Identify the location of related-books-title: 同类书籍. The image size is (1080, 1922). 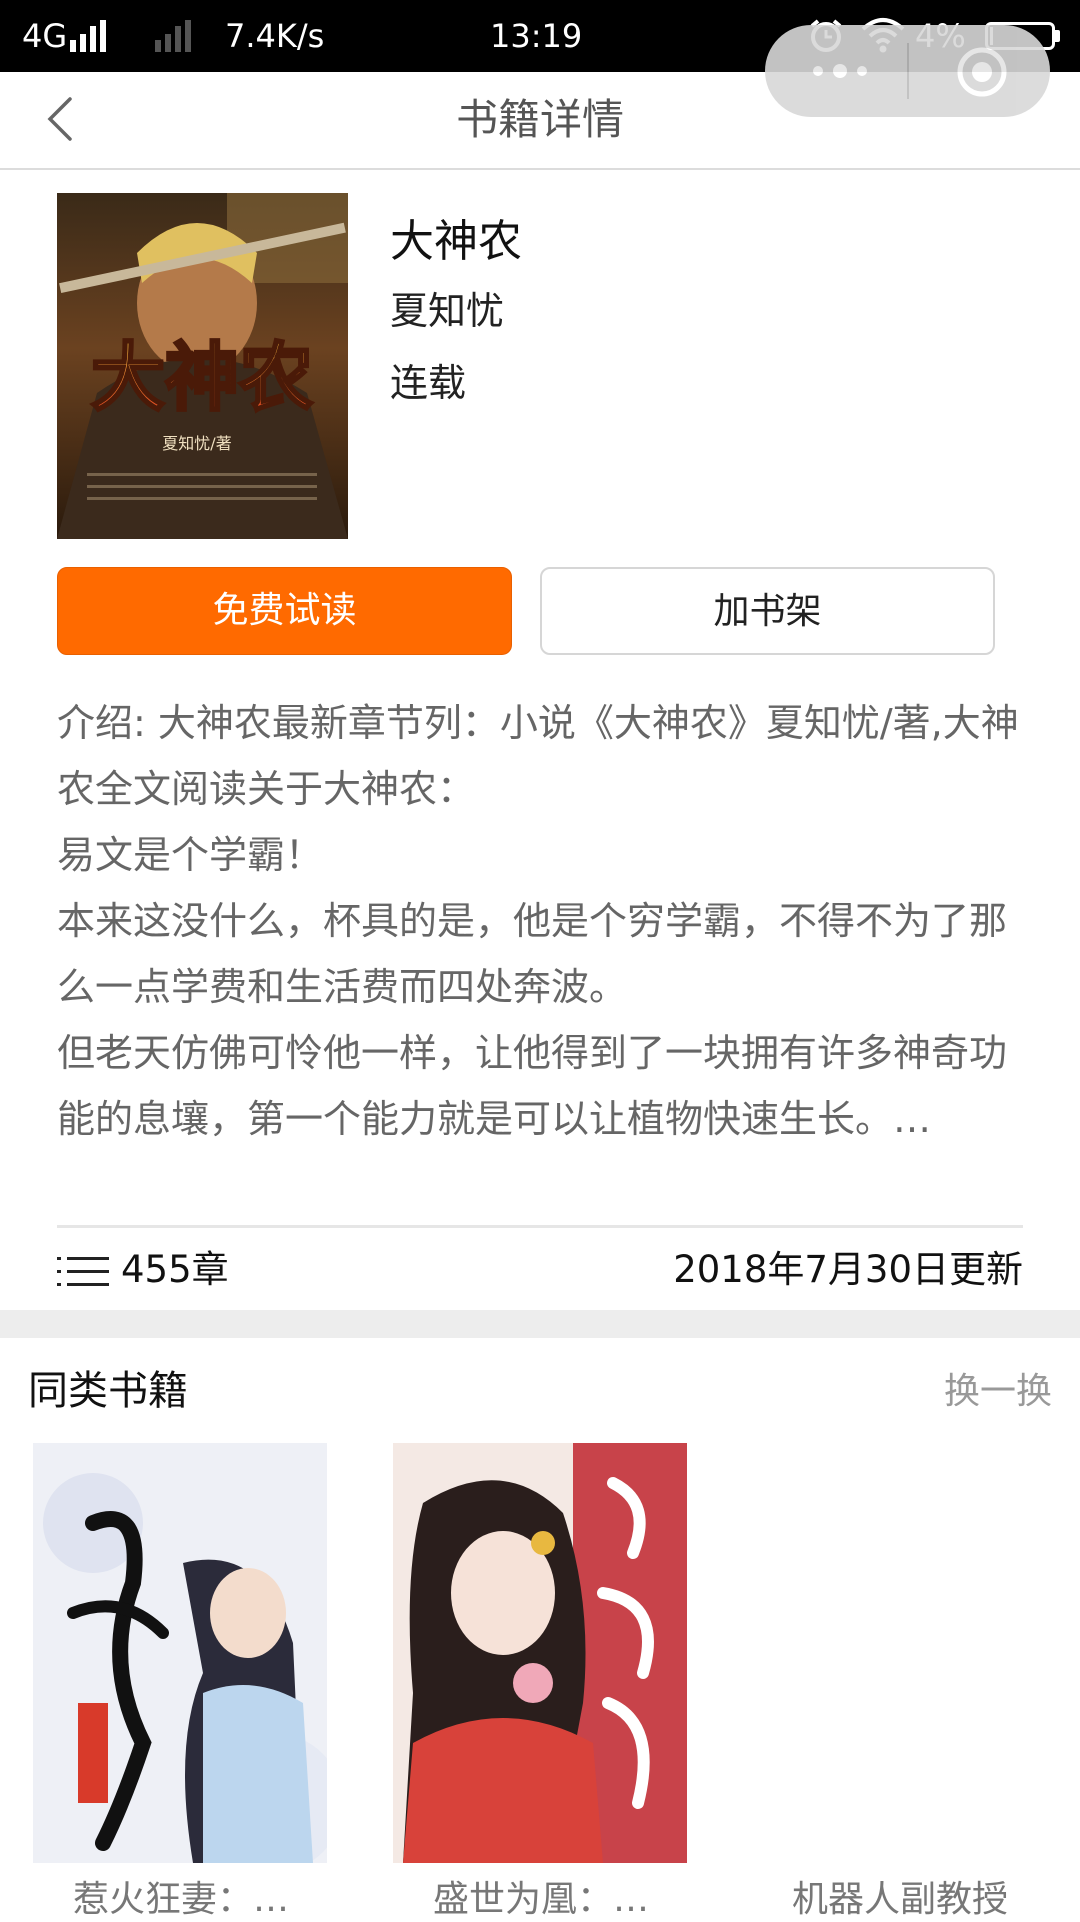
(108, 1391).